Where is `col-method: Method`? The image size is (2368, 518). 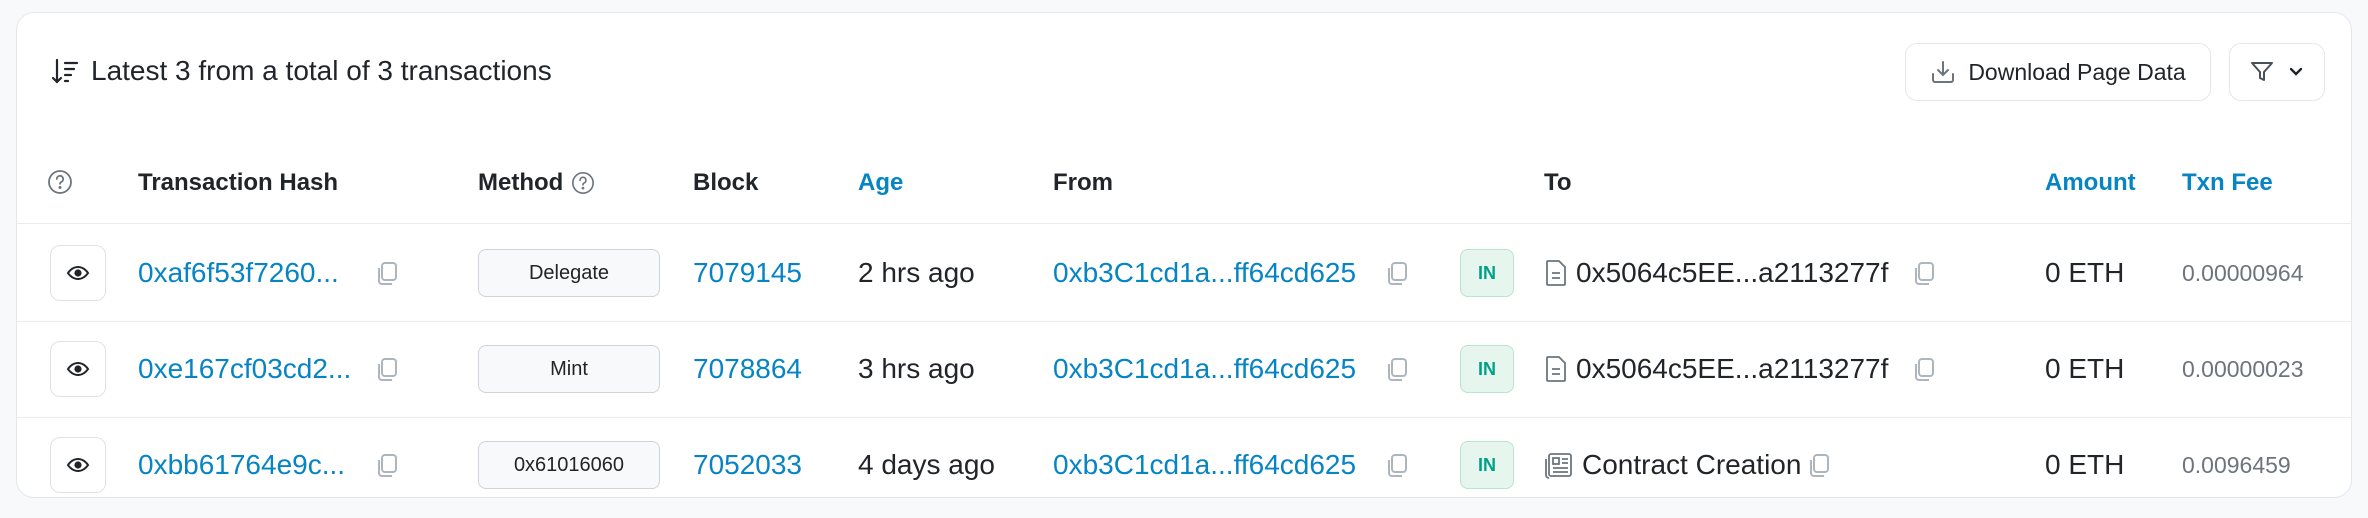 col-method: Method is located at coordinates (536, 183).